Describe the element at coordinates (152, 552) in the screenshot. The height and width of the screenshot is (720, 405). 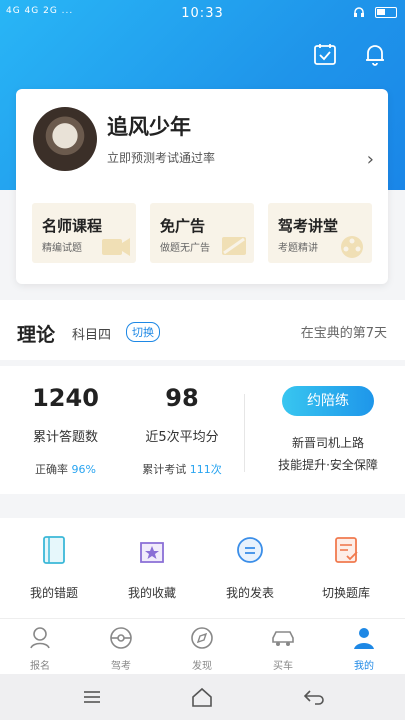
I see `star-folder-icon` at that location.